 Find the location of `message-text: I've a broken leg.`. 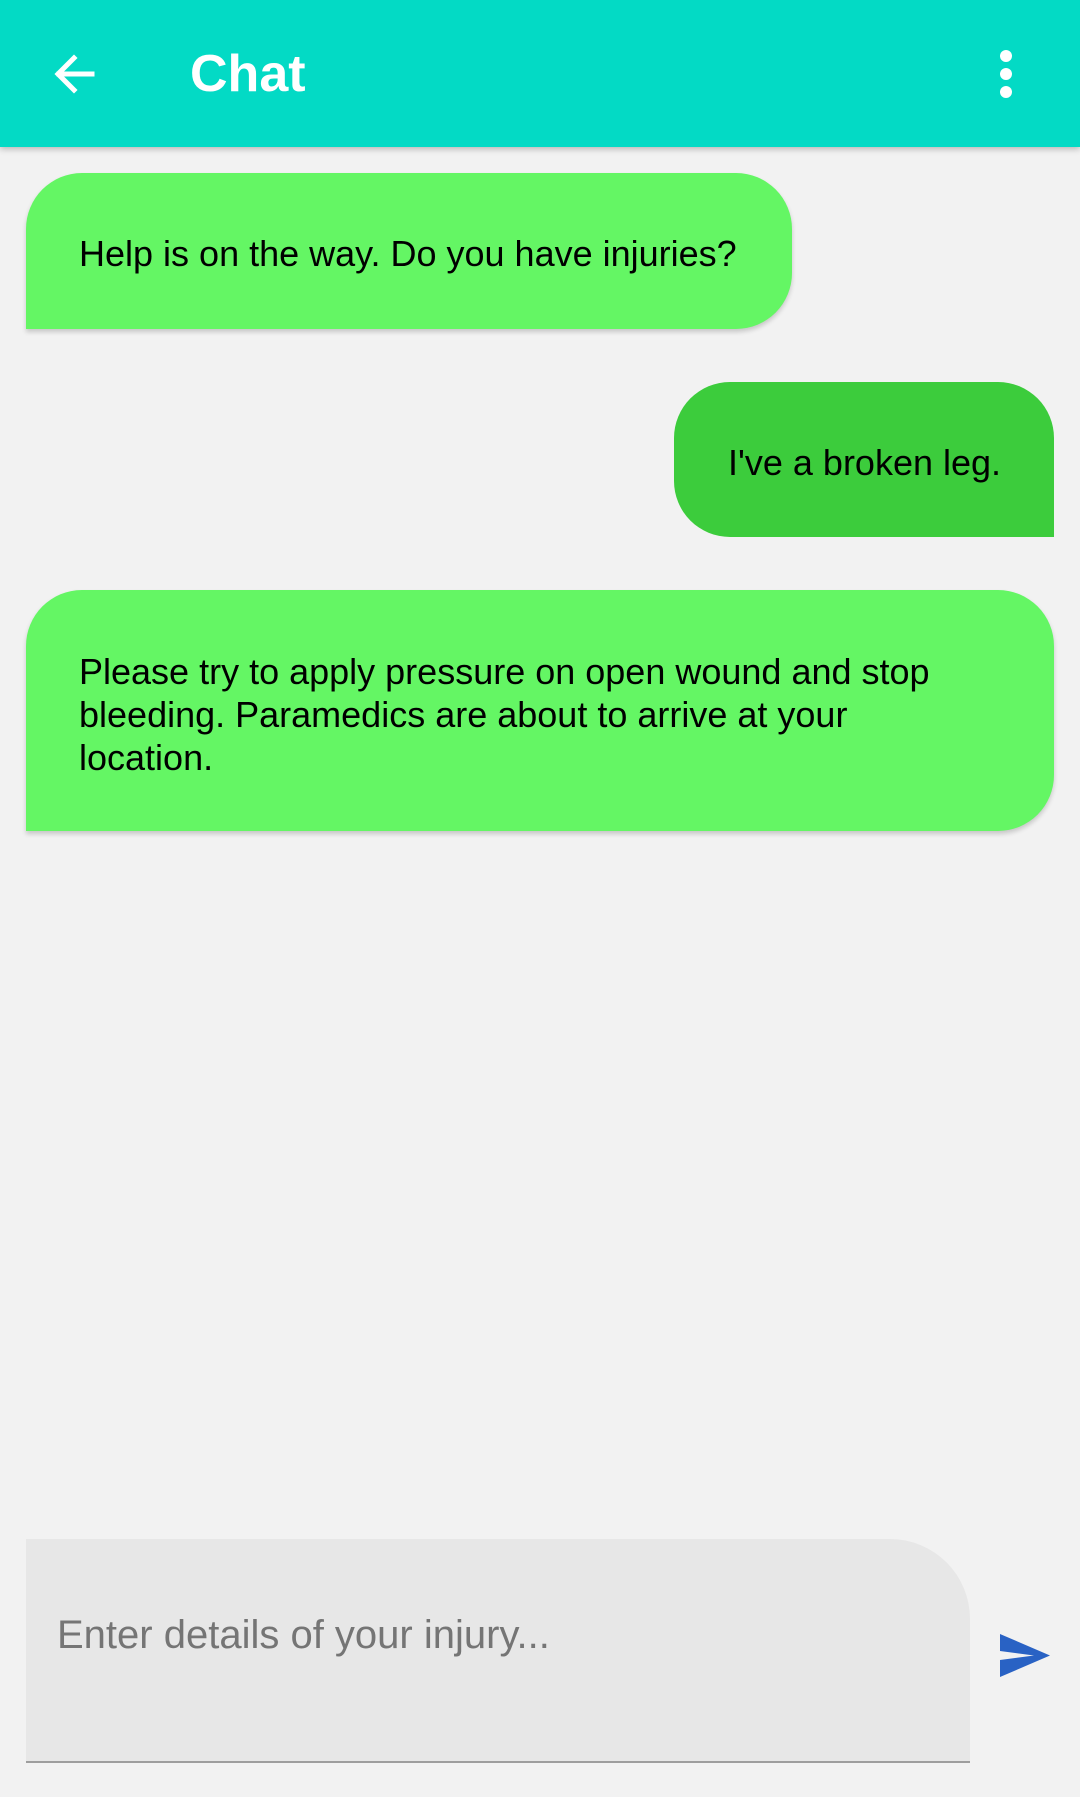

message-text: I've a broken leg. is located at coordinates (865, 462).